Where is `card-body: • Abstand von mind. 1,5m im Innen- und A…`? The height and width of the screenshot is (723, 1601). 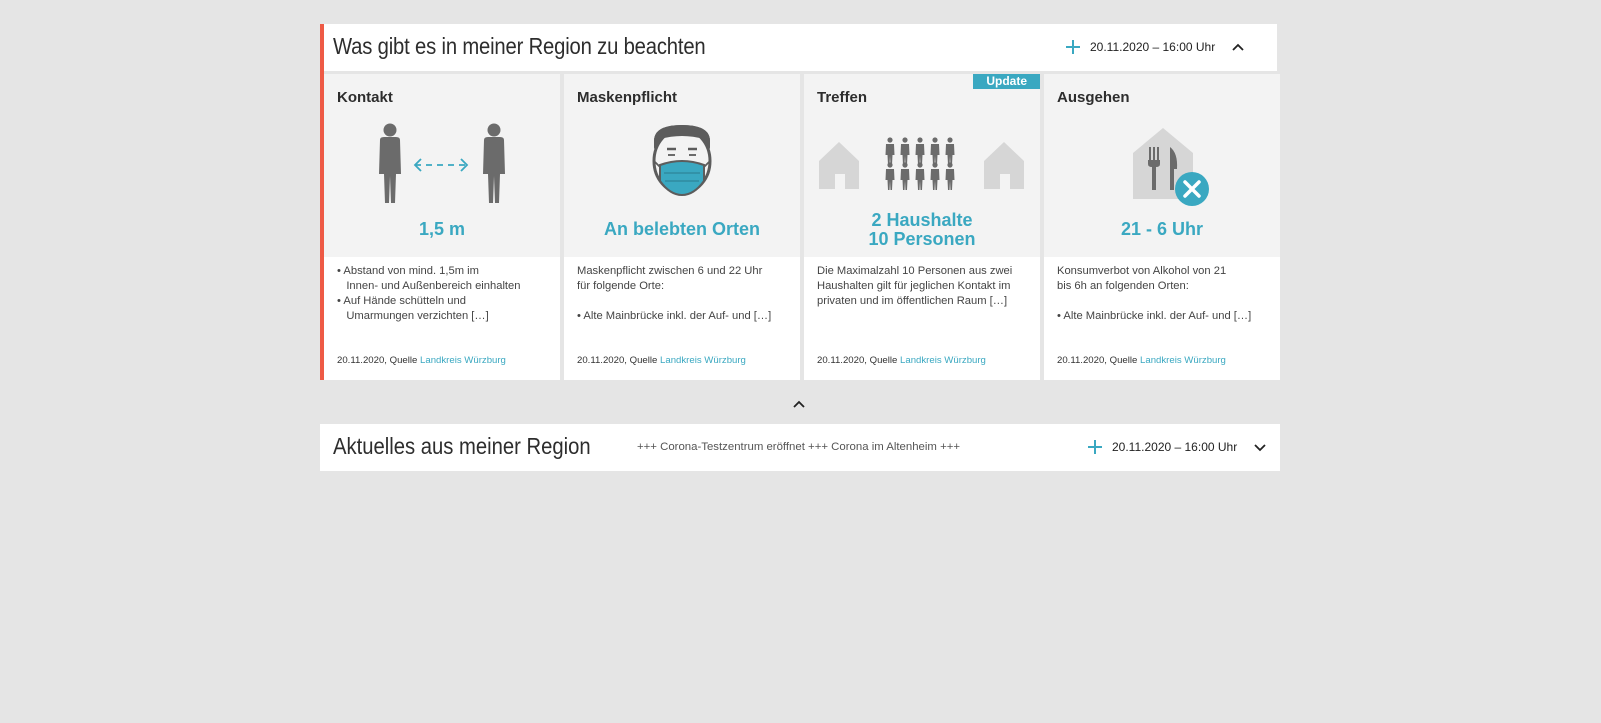
card-body: • Abstand von mind. 1,5m im Innen- und A… is located at coordinates (444, 294).